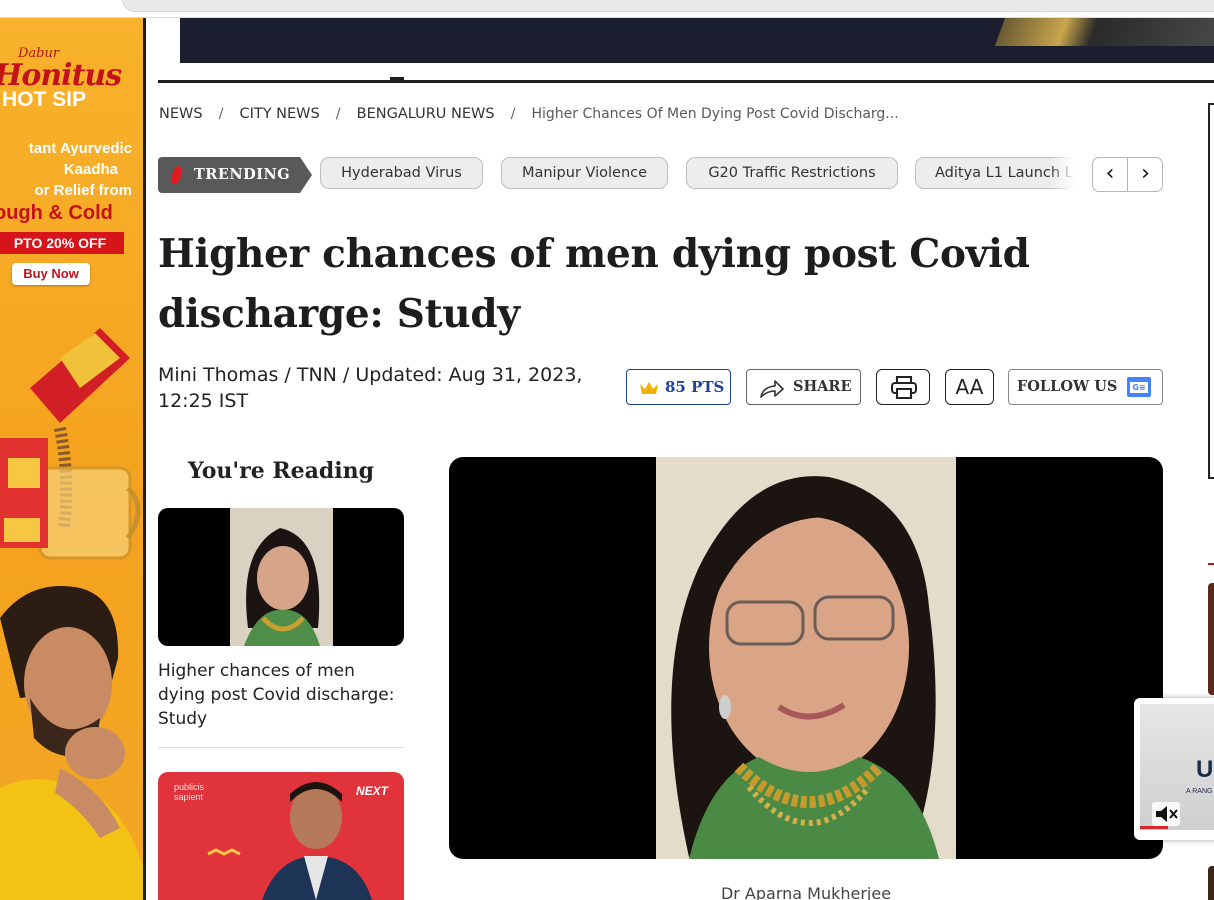 The width and height of the screenshot is (1214, 900). What do you see at coordinates (806, 892) in the screenshot?
I see `image-caption: Dr Aparna Mukherjee` at bounding box center [806, 892].